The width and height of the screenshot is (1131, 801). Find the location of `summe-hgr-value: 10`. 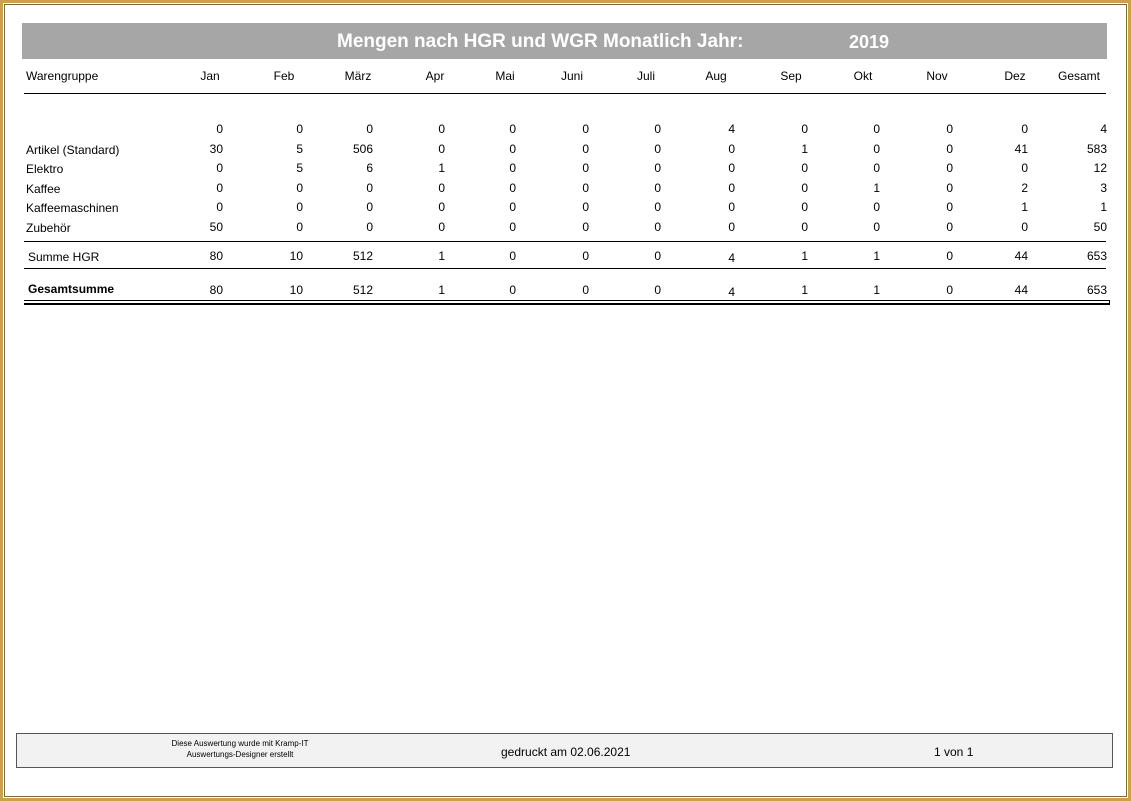

summe-hgr-value: 10 is located at coordinates (296, 256).